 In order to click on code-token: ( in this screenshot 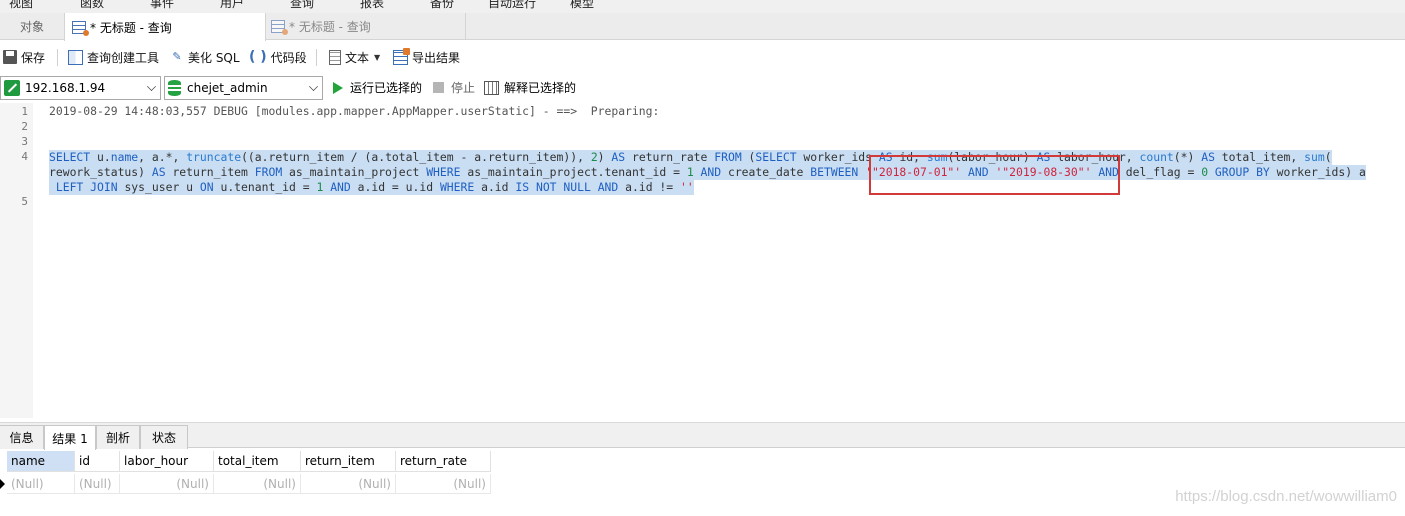, I will do `click(1328, 157)`.